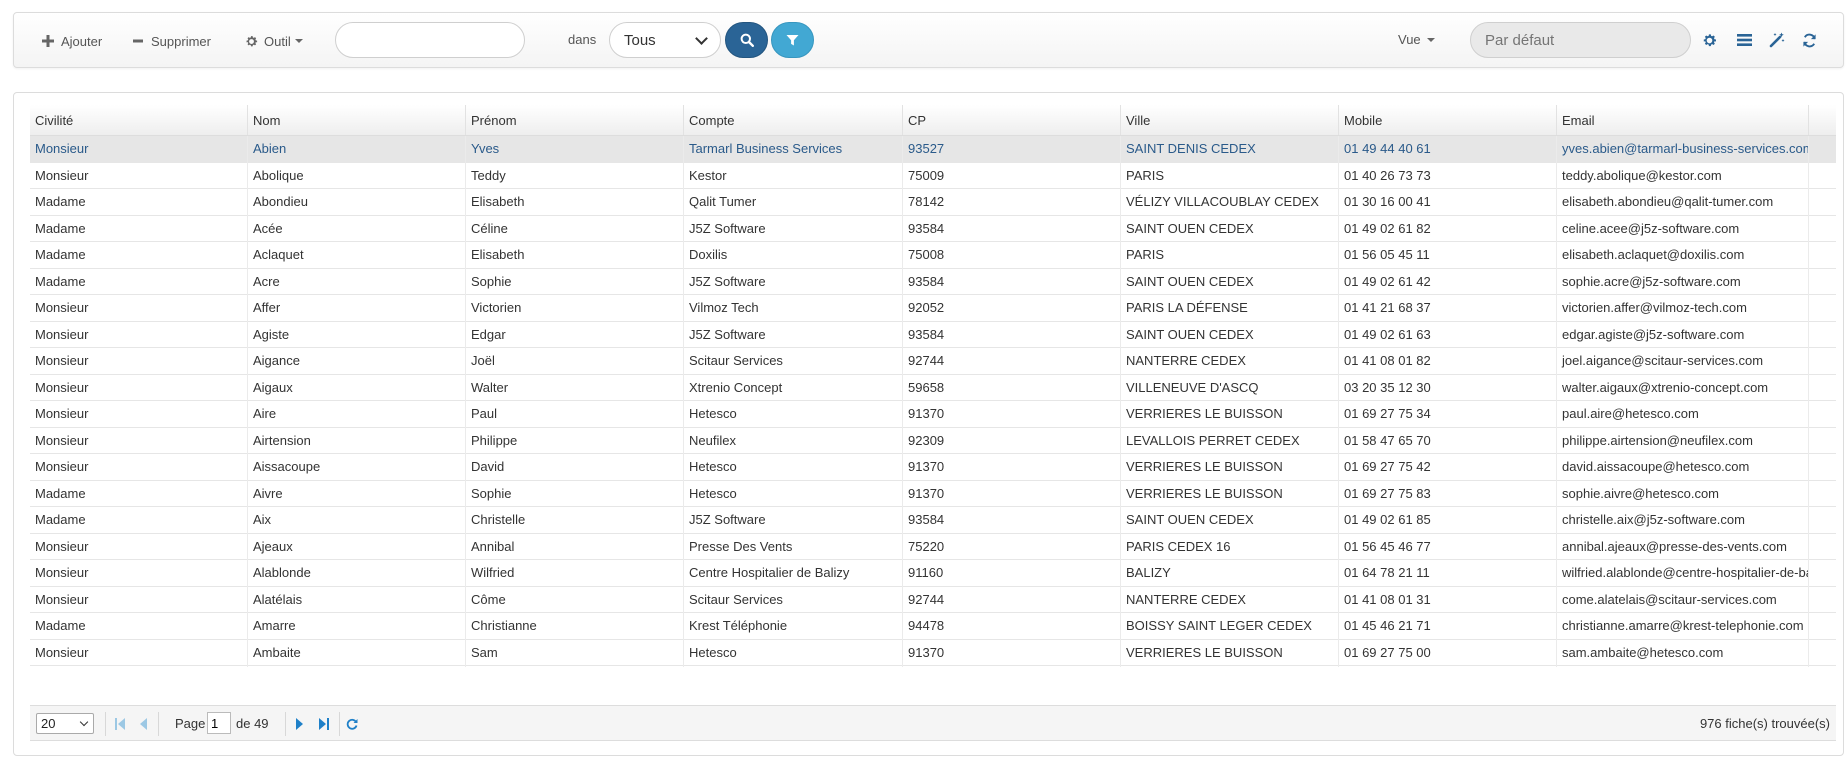 Image resolution: width=1846 pixels, height=767 pixels. Describe the element at coordinates (575, 520) in the screenshot. I see `cell-prenom: Christelle` at that location.